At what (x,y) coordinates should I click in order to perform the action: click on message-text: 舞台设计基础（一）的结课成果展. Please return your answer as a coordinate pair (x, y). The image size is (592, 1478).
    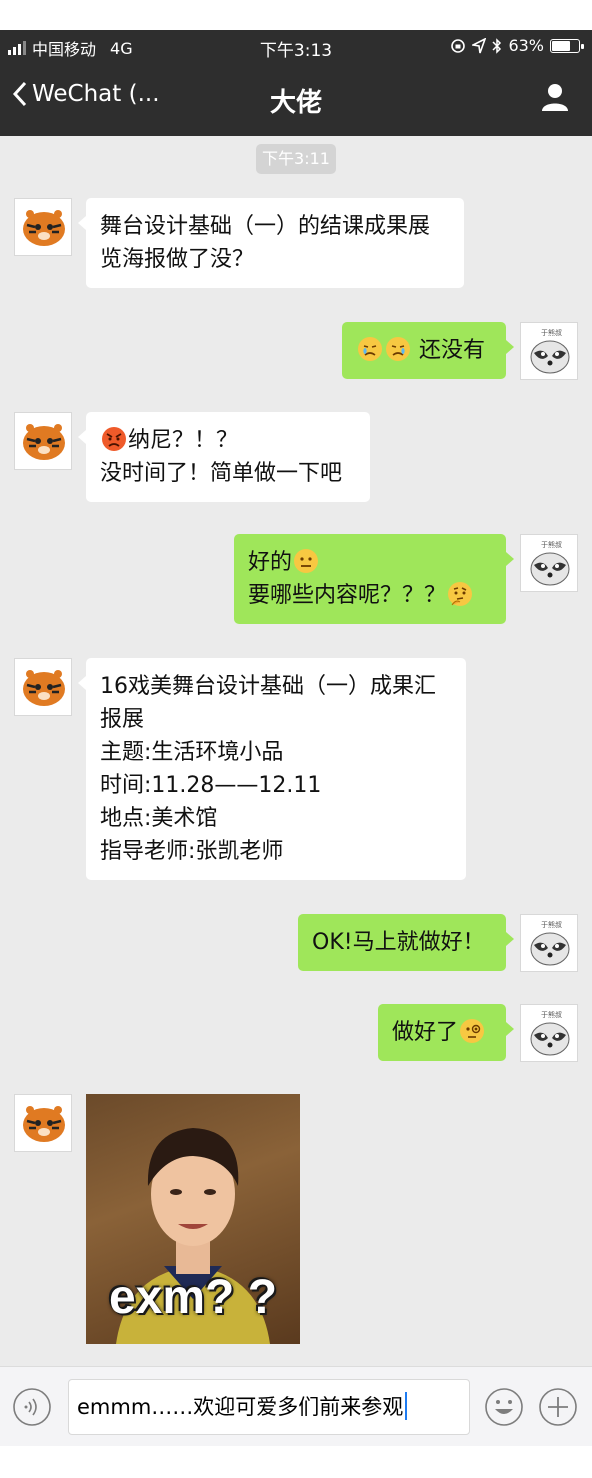
    Looking at the image, I should click on (265, 226).